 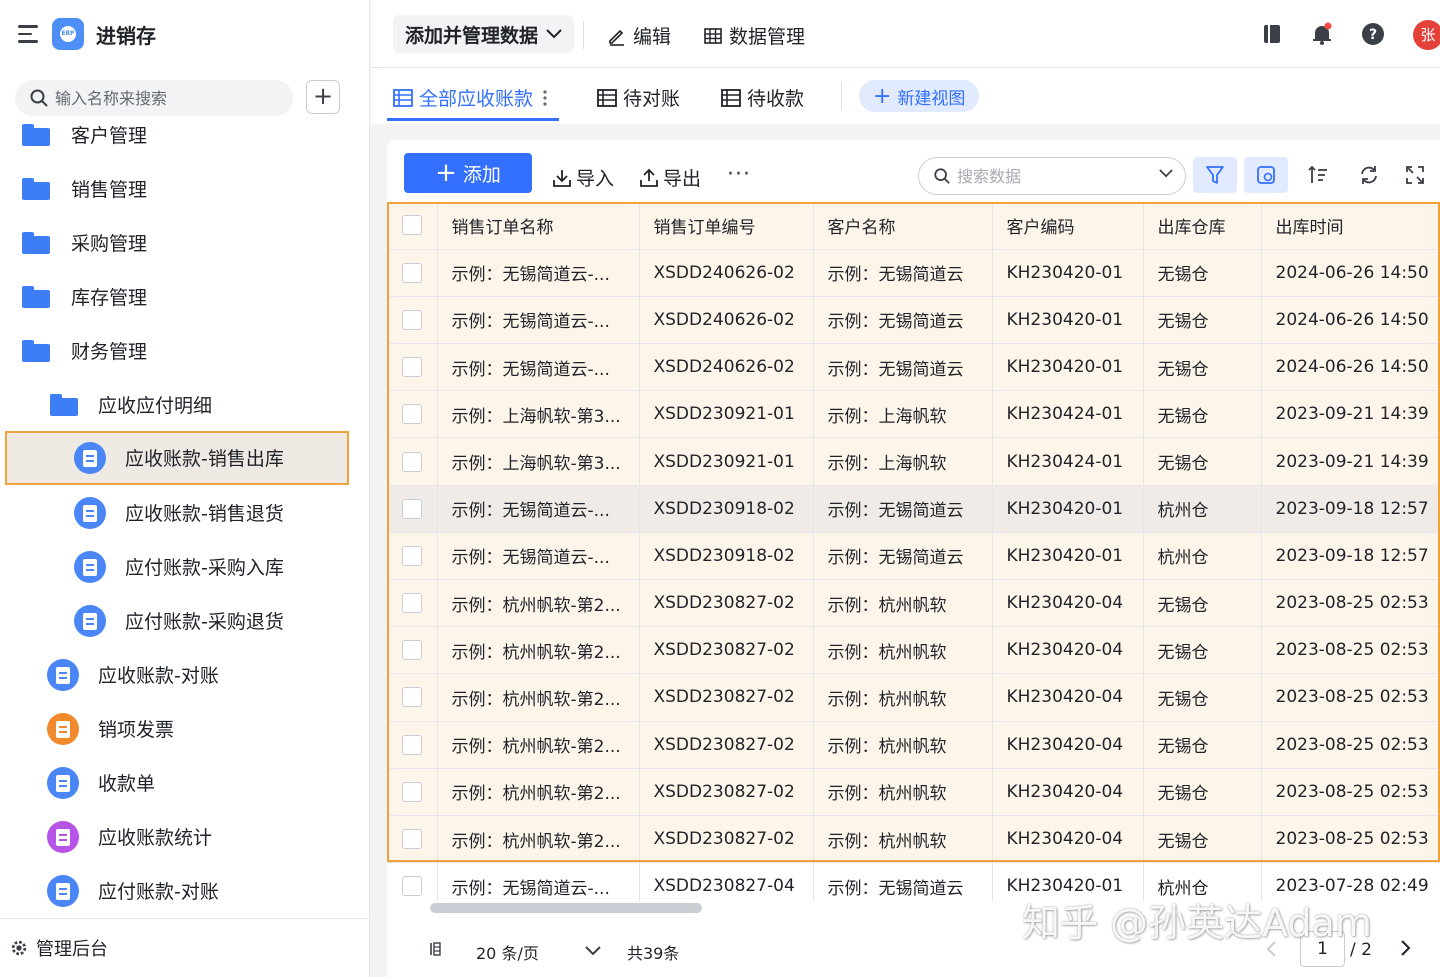 What do you see at coordinates (762, 97) in the screenshot?
I see `tab-pending-payment: 待收款` at bounding box center [762, 97].